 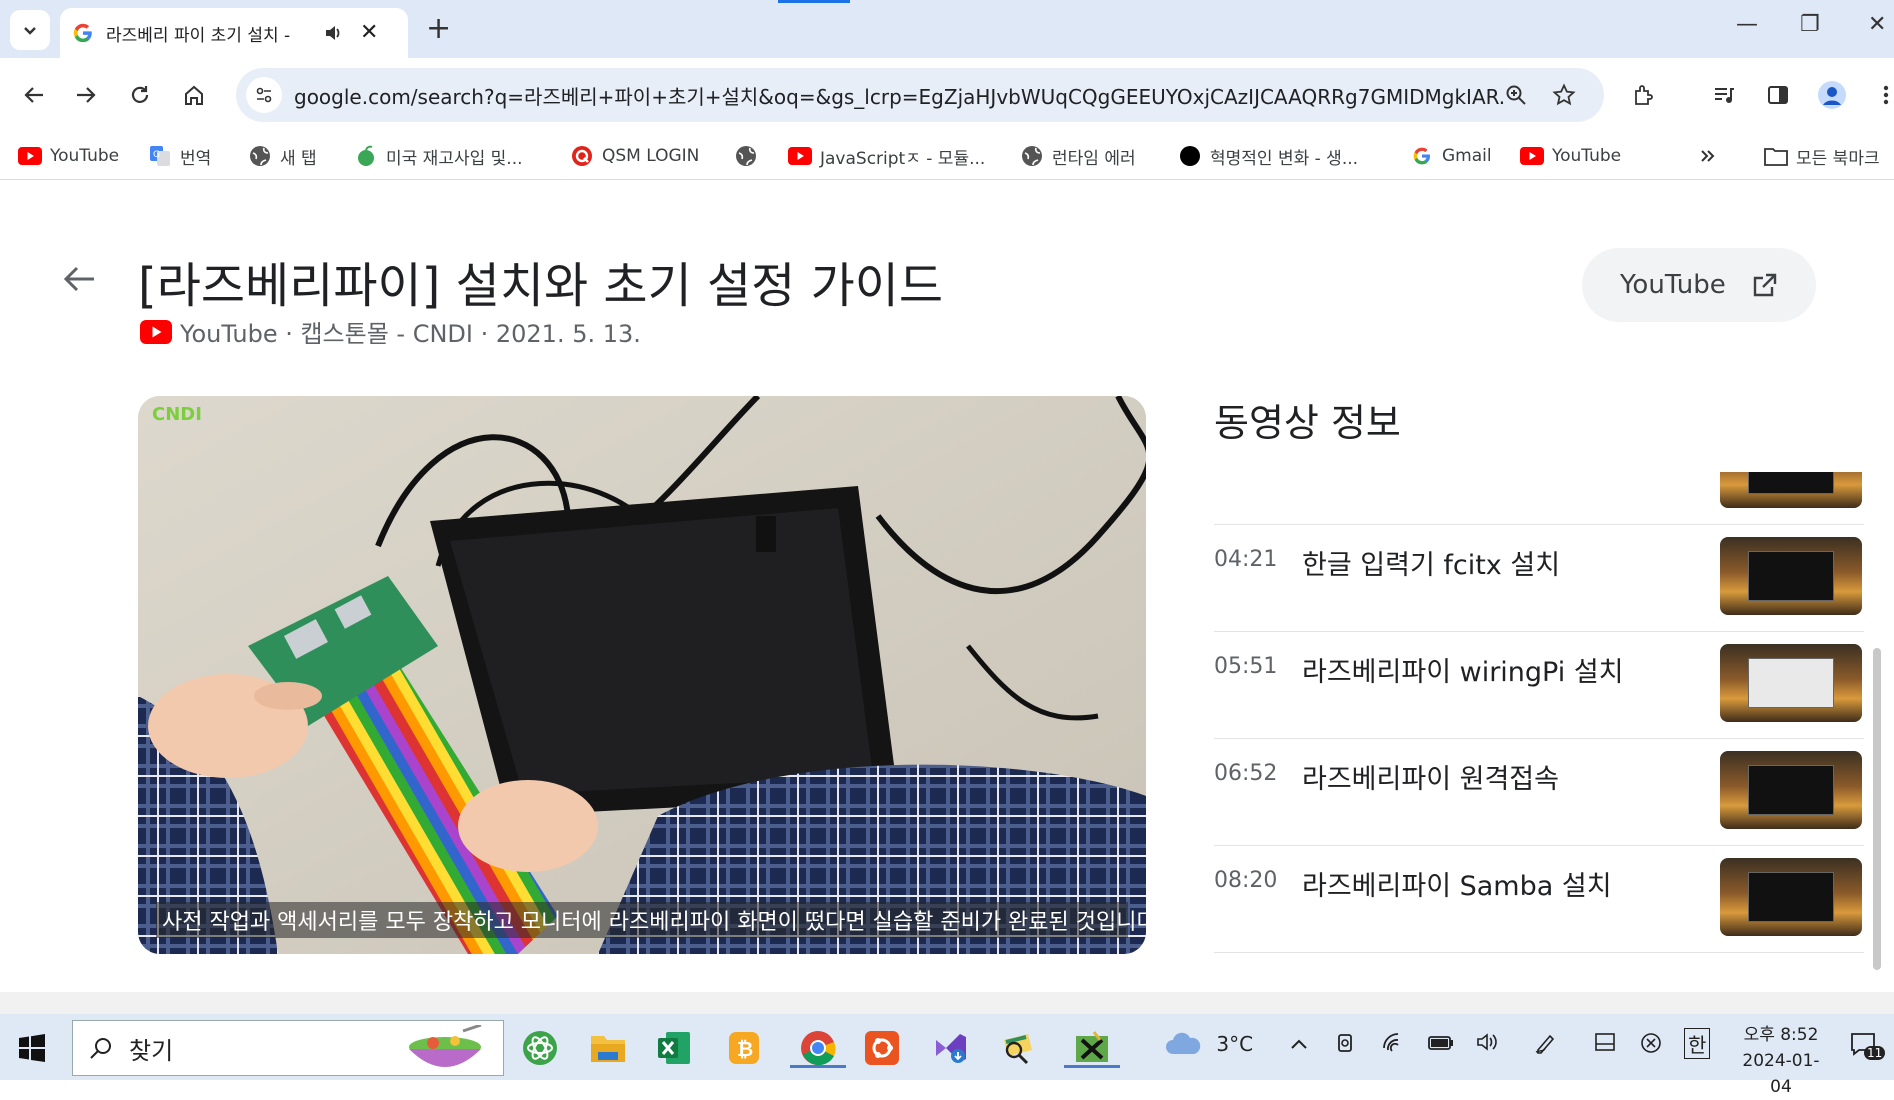 What do you see at coordinates (540, 1048) in the screenshot?
I see `taskbar-atom-app` at bounding box center [540, 1048].